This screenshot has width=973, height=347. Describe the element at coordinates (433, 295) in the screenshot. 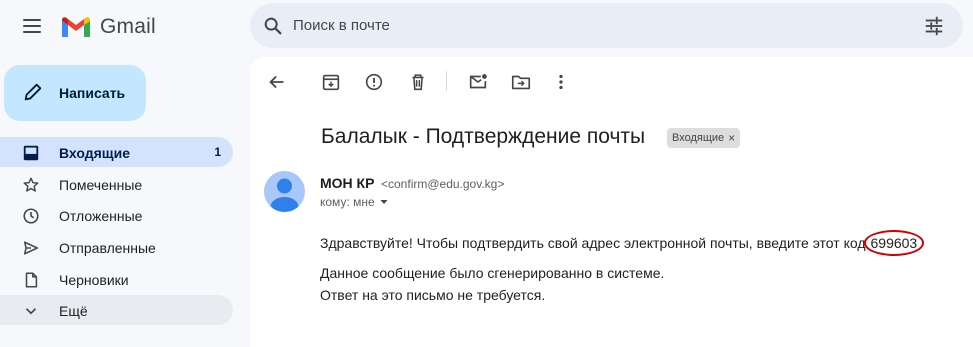

I see `email-body-line-3: Ответ на это письмо не требуется.` at that location.